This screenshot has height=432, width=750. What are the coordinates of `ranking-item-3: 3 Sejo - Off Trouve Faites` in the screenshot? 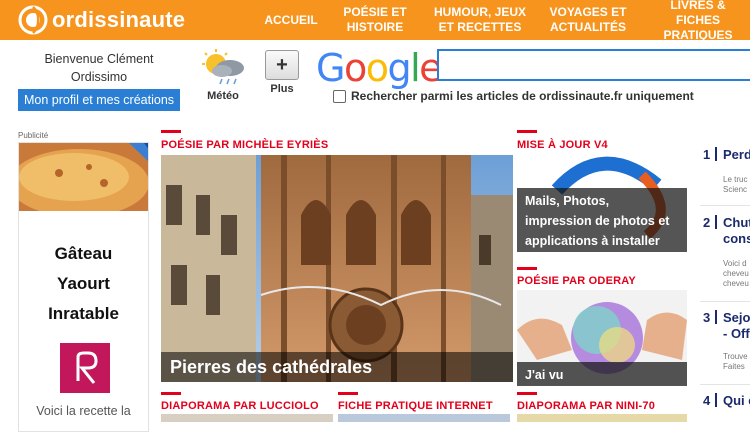 It's located at (726, 345).